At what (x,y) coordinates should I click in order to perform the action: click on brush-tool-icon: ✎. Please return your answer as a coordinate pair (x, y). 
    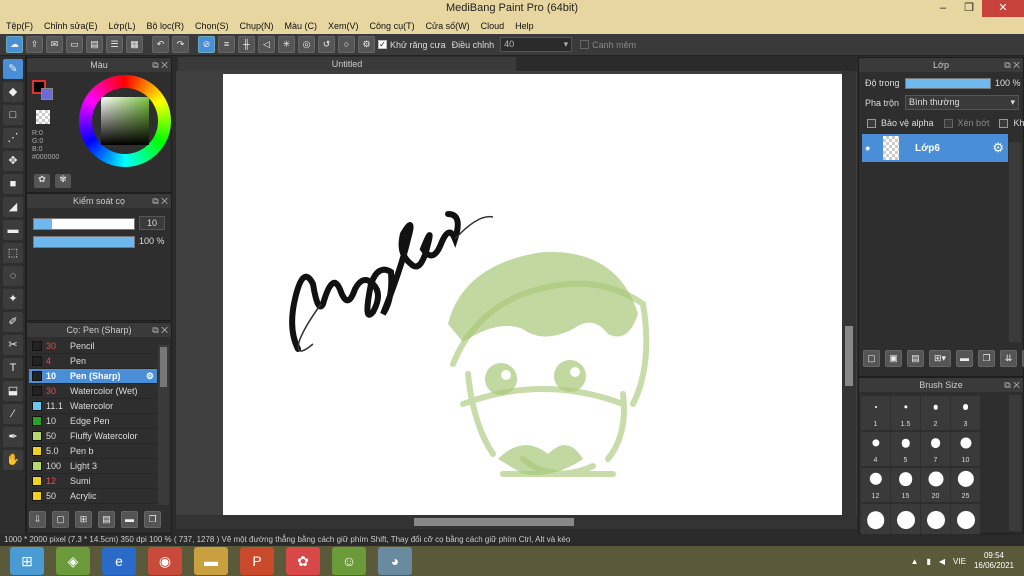
    Looking at the image, I should click on (13, 69).